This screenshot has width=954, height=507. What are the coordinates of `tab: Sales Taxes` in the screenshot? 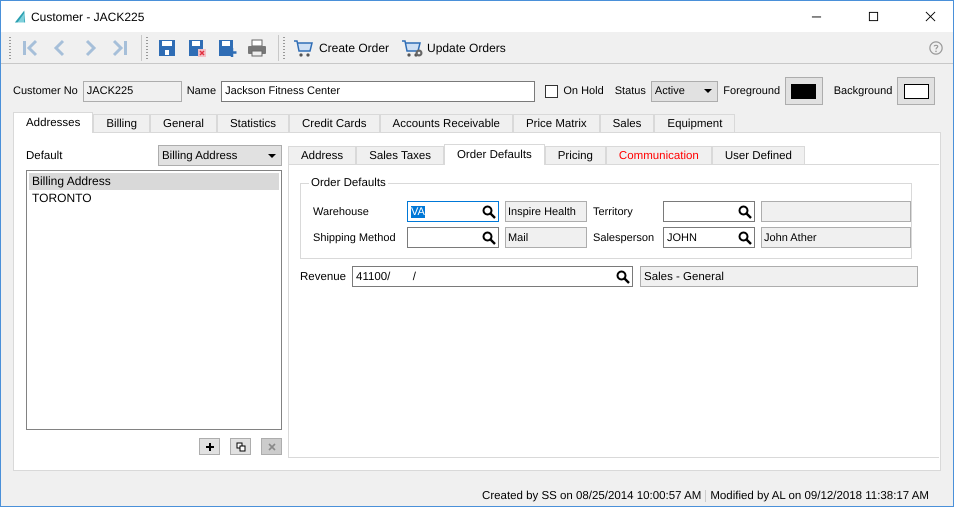 It's located at (400, 155).